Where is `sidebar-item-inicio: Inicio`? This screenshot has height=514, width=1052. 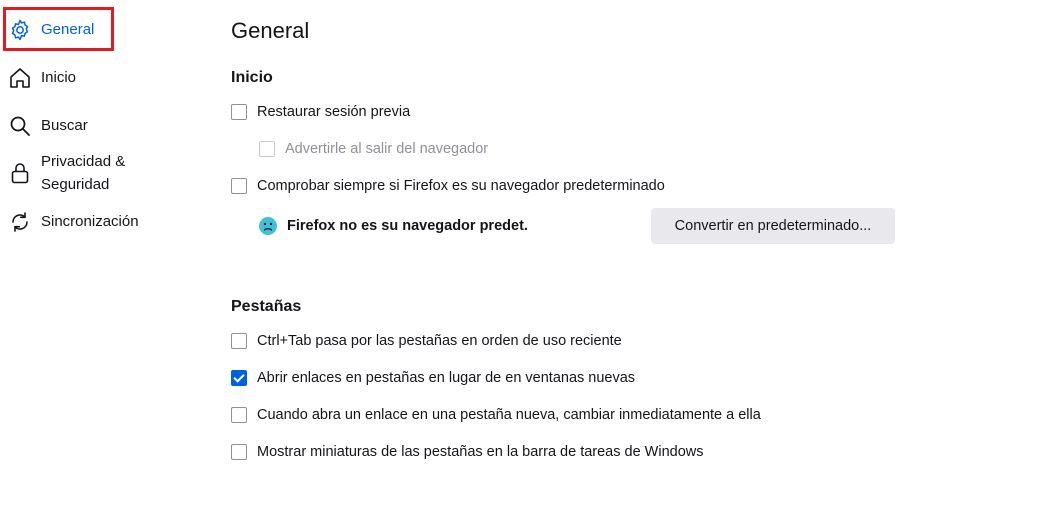
sidebar-item-inicio: Inicio is located at coordinates (42, 78).